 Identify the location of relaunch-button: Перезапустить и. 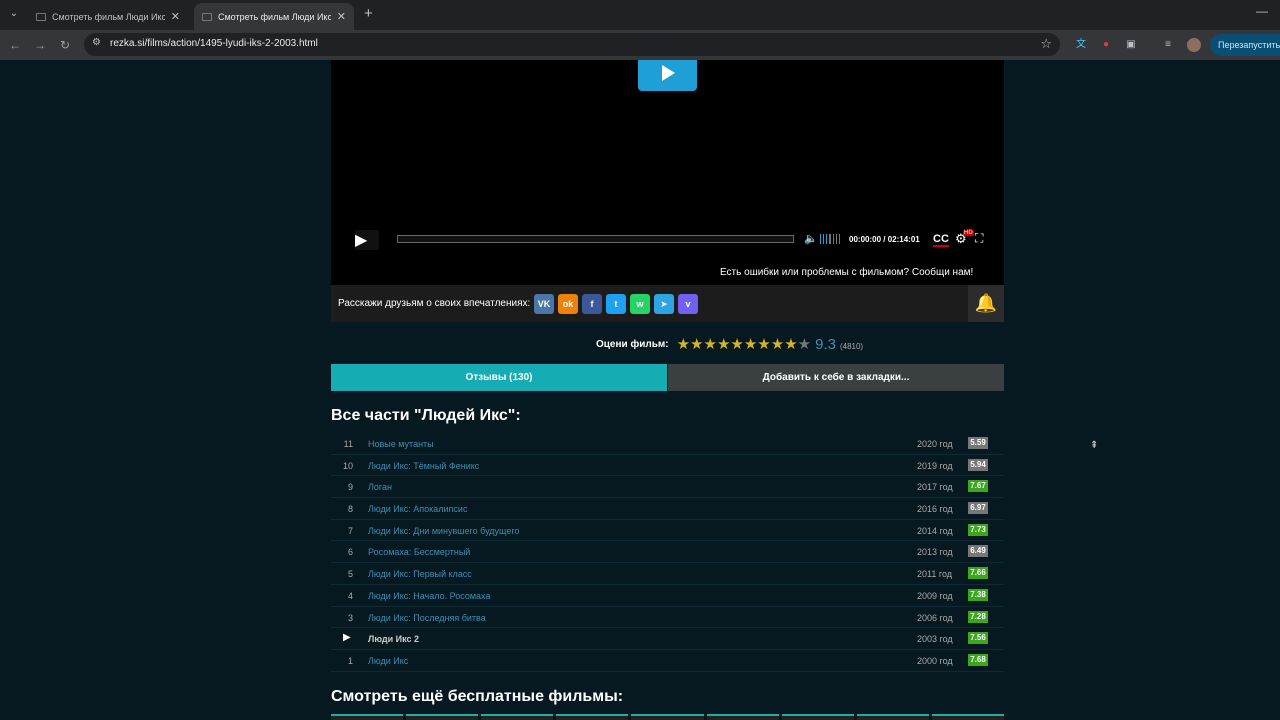
(1245, 45).